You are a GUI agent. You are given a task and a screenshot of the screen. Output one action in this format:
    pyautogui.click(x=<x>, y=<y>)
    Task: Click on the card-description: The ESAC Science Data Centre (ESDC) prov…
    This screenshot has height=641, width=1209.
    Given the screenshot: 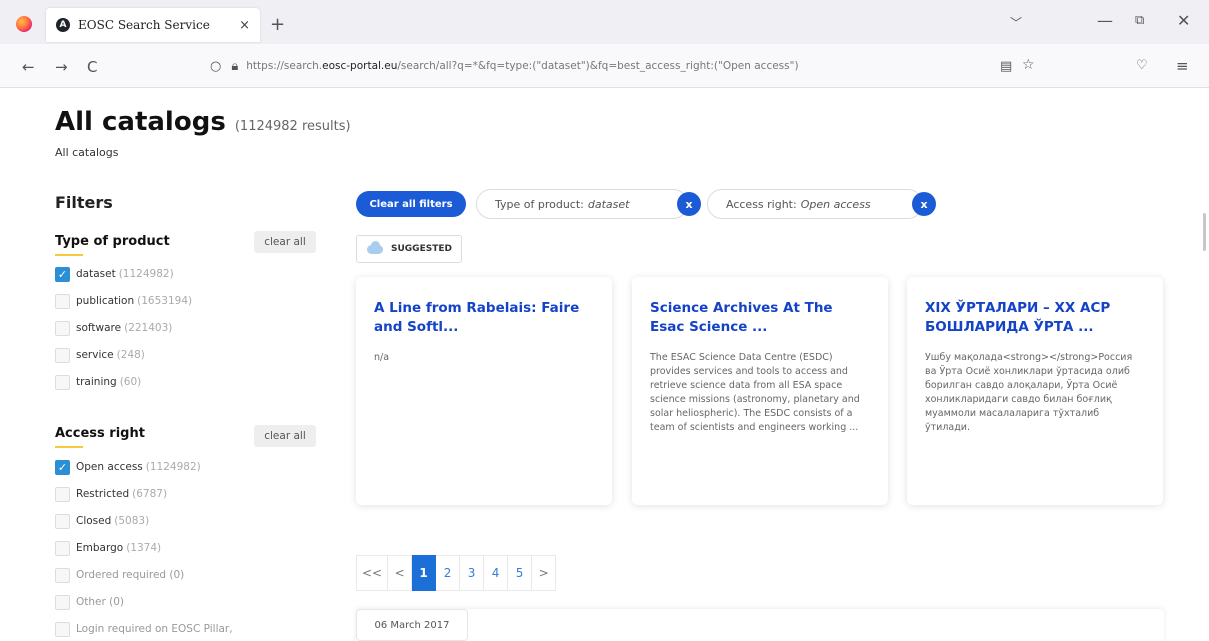 What is the action you would take?
    pyautogui.click(x=755, y=392)
    